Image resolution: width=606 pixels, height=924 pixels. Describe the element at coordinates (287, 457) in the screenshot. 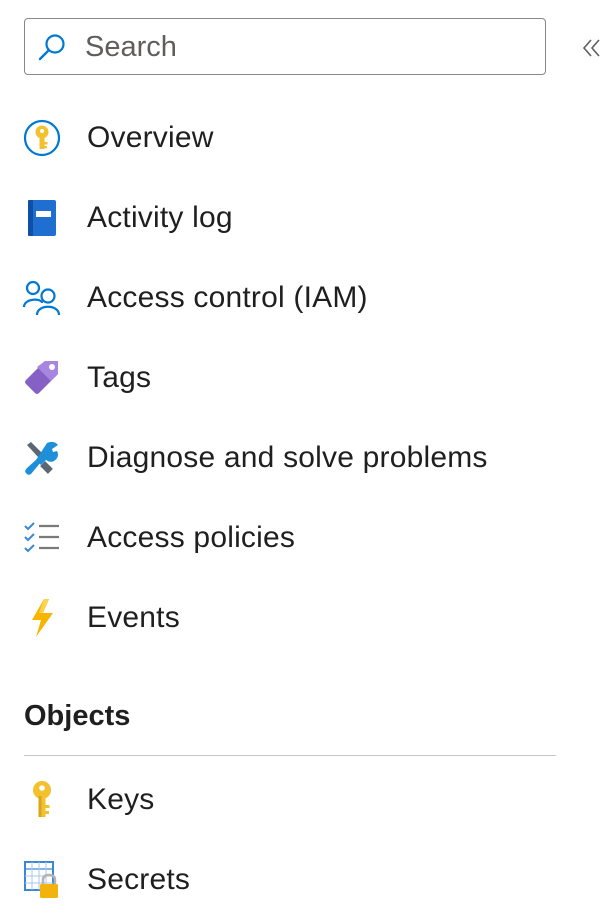

I see `sidebar-item-label: Diagnose and solve problems` at that location.